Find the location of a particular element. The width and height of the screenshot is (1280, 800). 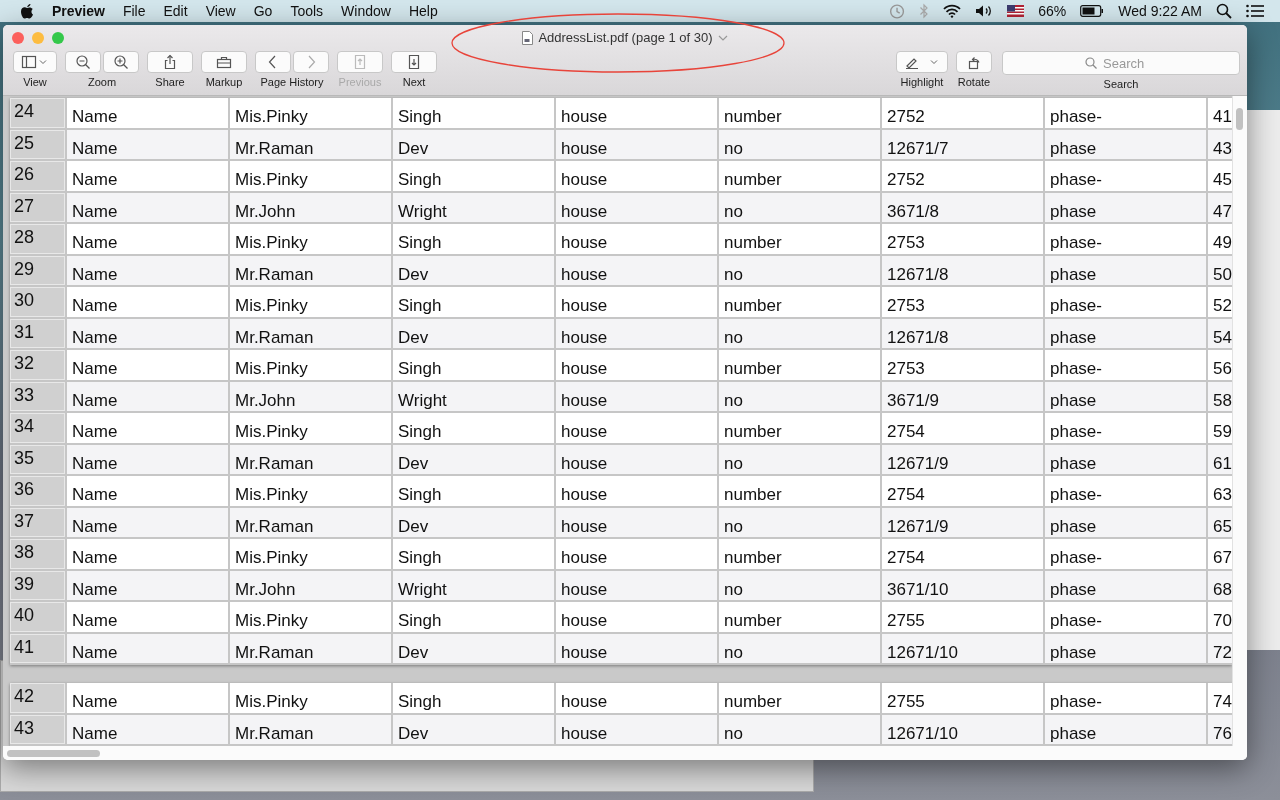

rotate-icon is located at coordinates (974, 62).